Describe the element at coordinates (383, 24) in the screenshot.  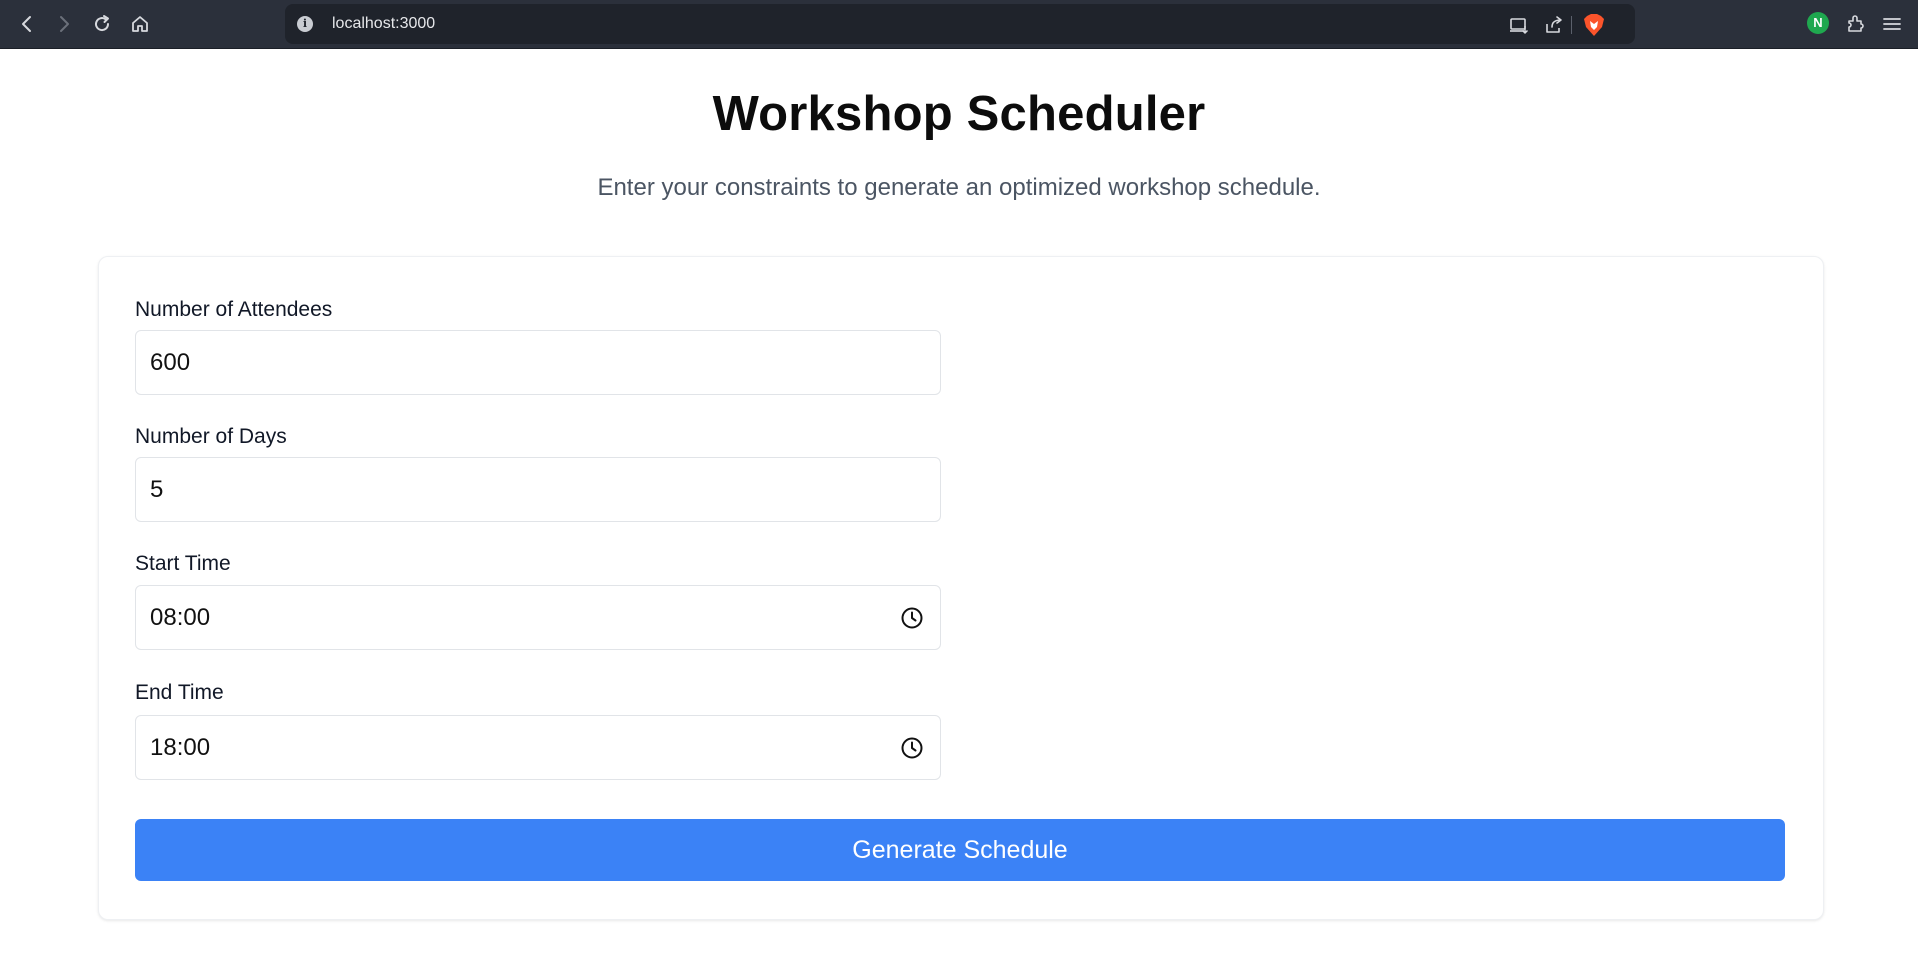
I see `url-text: localhost:3000` at that location.